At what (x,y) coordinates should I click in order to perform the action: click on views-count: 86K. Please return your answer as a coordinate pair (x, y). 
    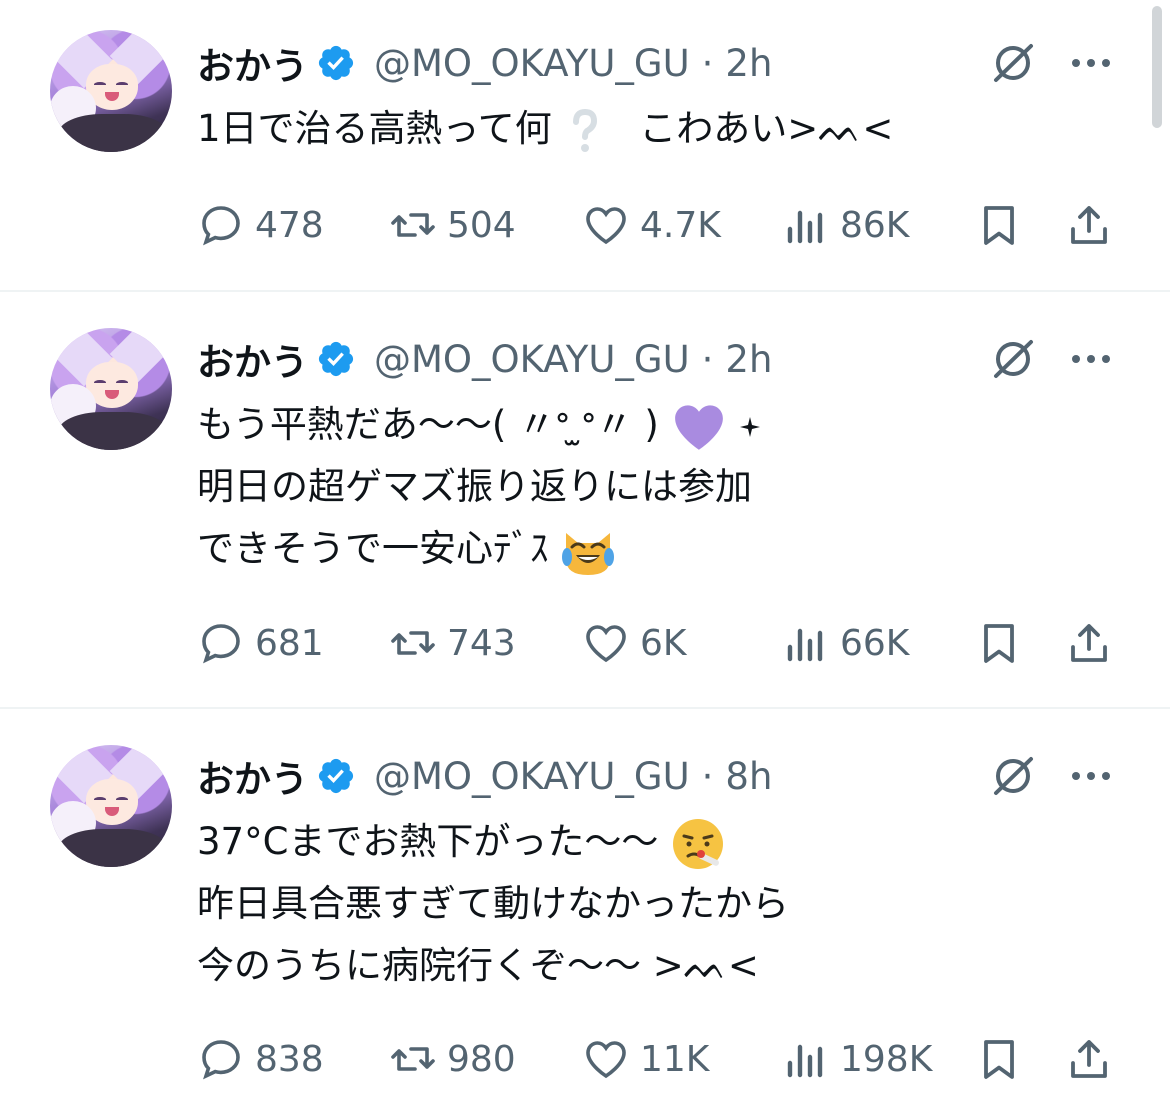
    Looking at the image, I should click on (875, 225).